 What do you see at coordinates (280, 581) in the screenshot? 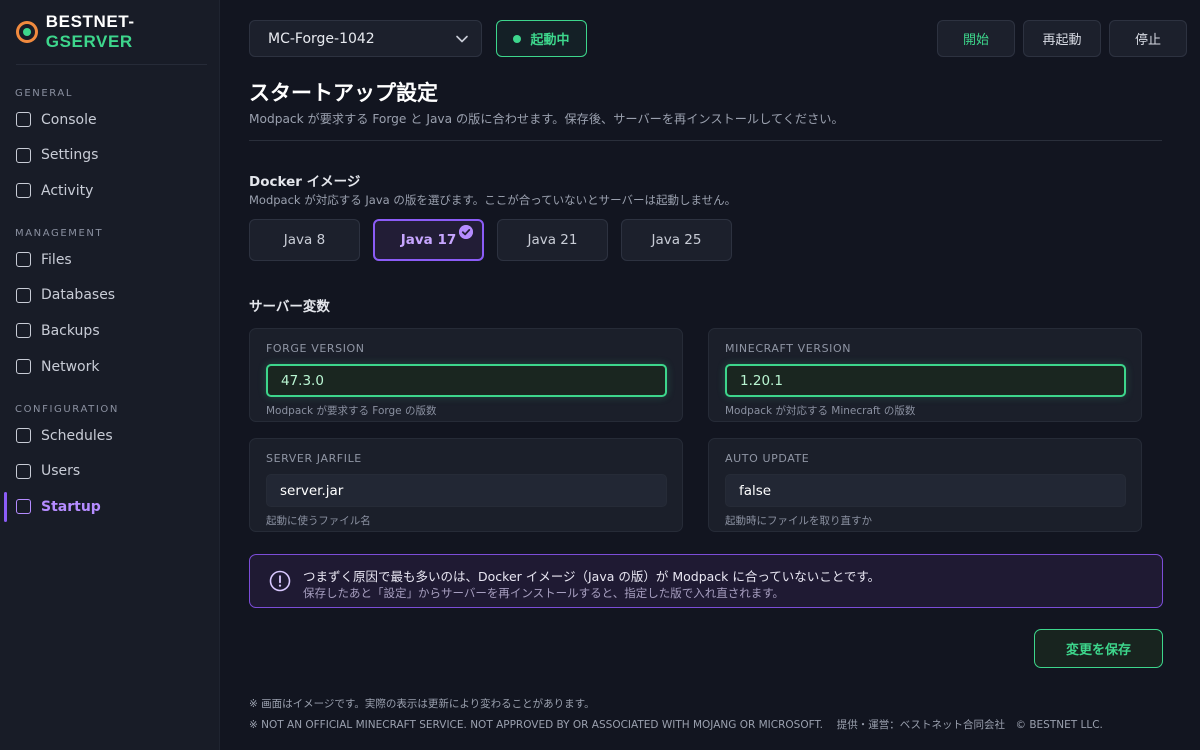
I see `info-icon` at bounding box center [280, 581].